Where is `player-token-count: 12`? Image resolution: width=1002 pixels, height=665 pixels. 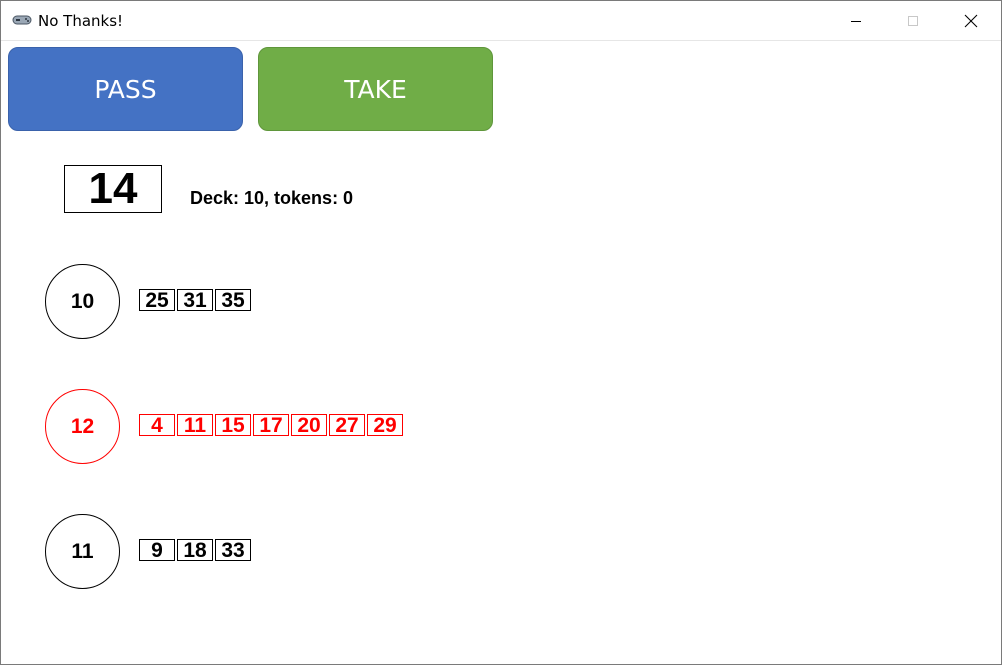
player-token-count: 12 is located at coordinates (82, 426).